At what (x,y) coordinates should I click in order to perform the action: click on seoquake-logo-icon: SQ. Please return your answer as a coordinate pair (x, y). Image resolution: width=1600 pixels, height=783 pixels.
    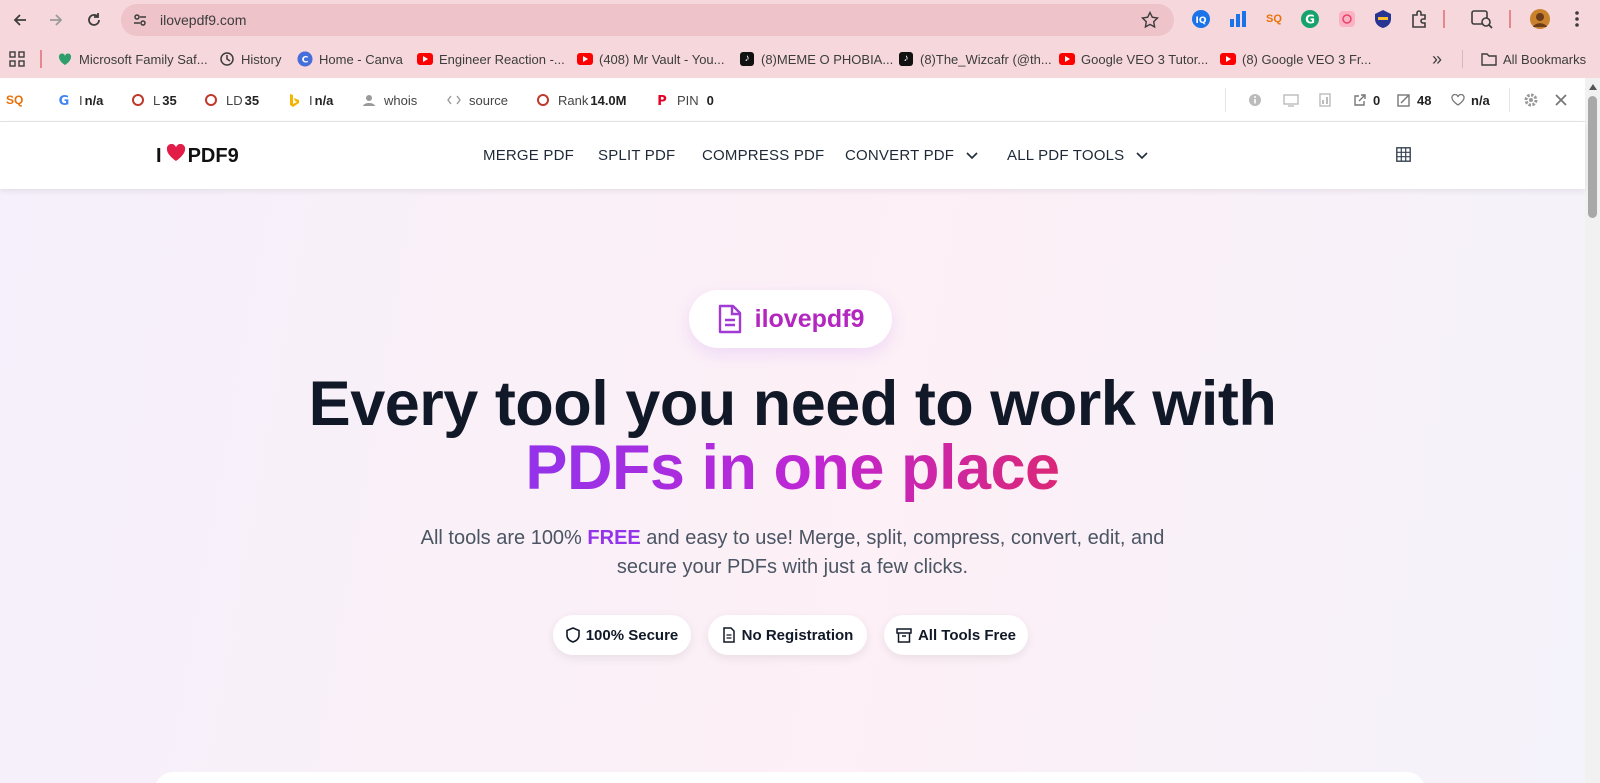
    Looking at the image, I should click on (14, 100).